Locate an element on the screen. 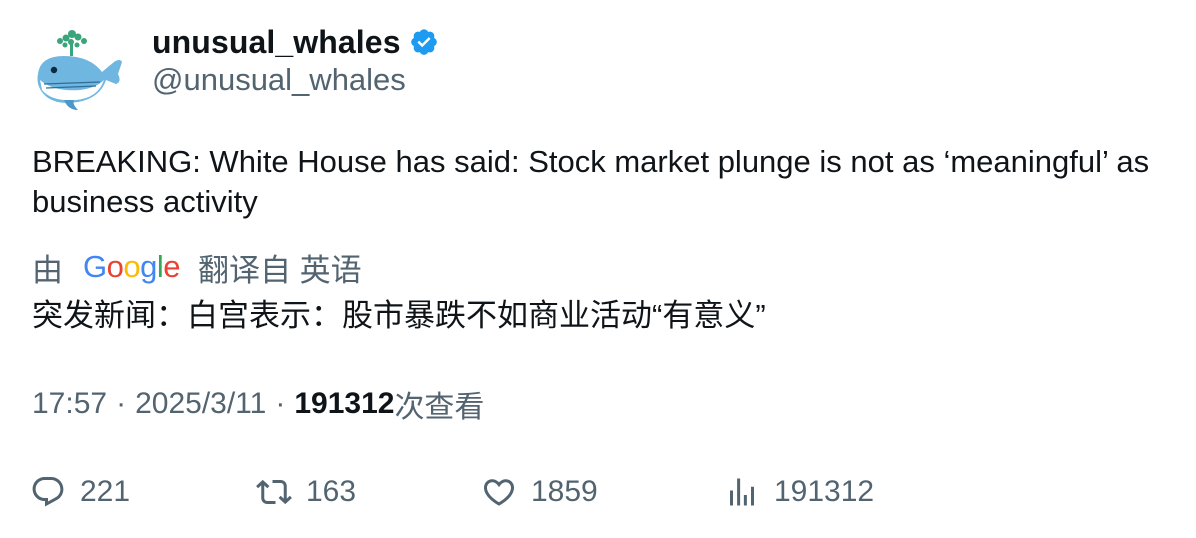  translation-attribution: 由 Google 翻译自 英语 is located at coordinates (197, 267).